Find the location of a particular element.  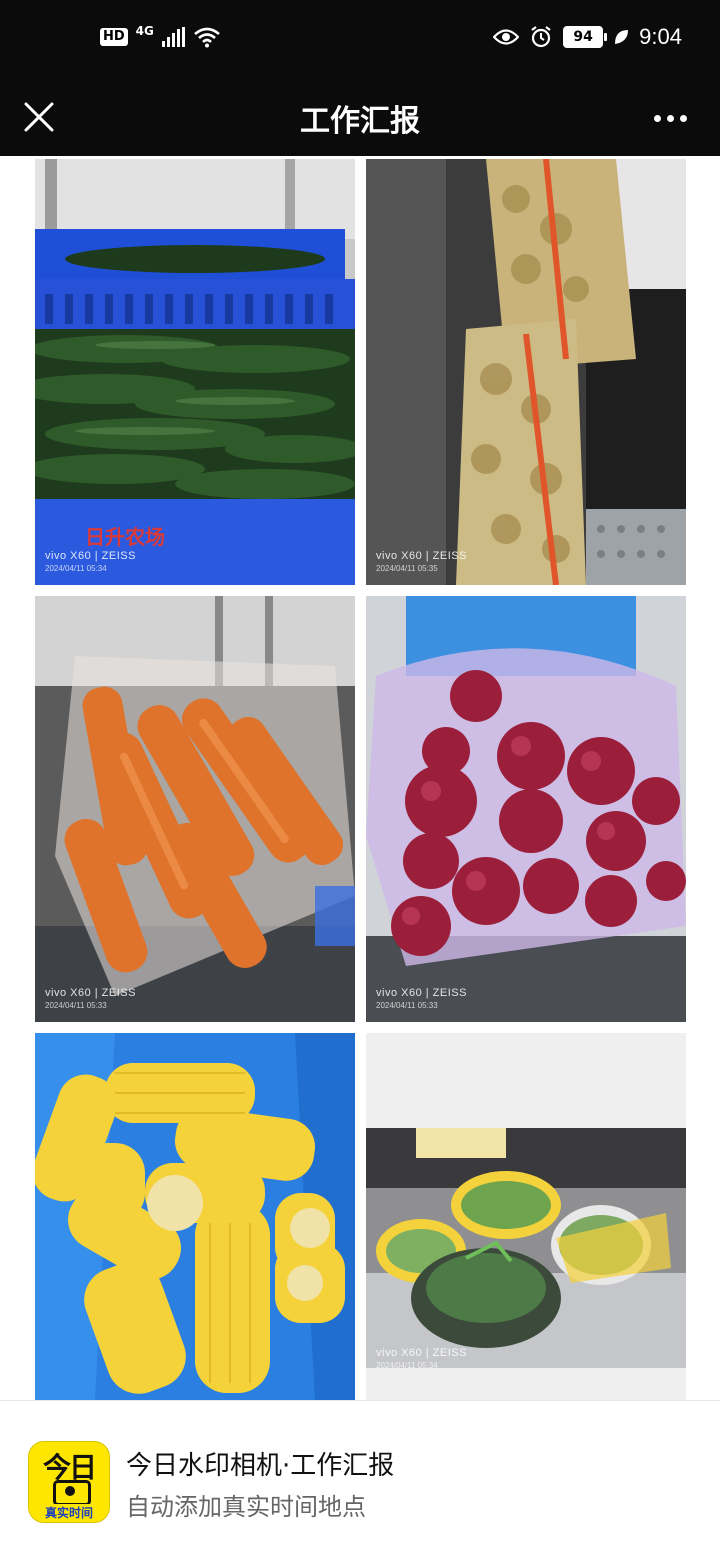

footer-title: 今日水印相机·工作汇报 is located at coordinates (260, 1466).